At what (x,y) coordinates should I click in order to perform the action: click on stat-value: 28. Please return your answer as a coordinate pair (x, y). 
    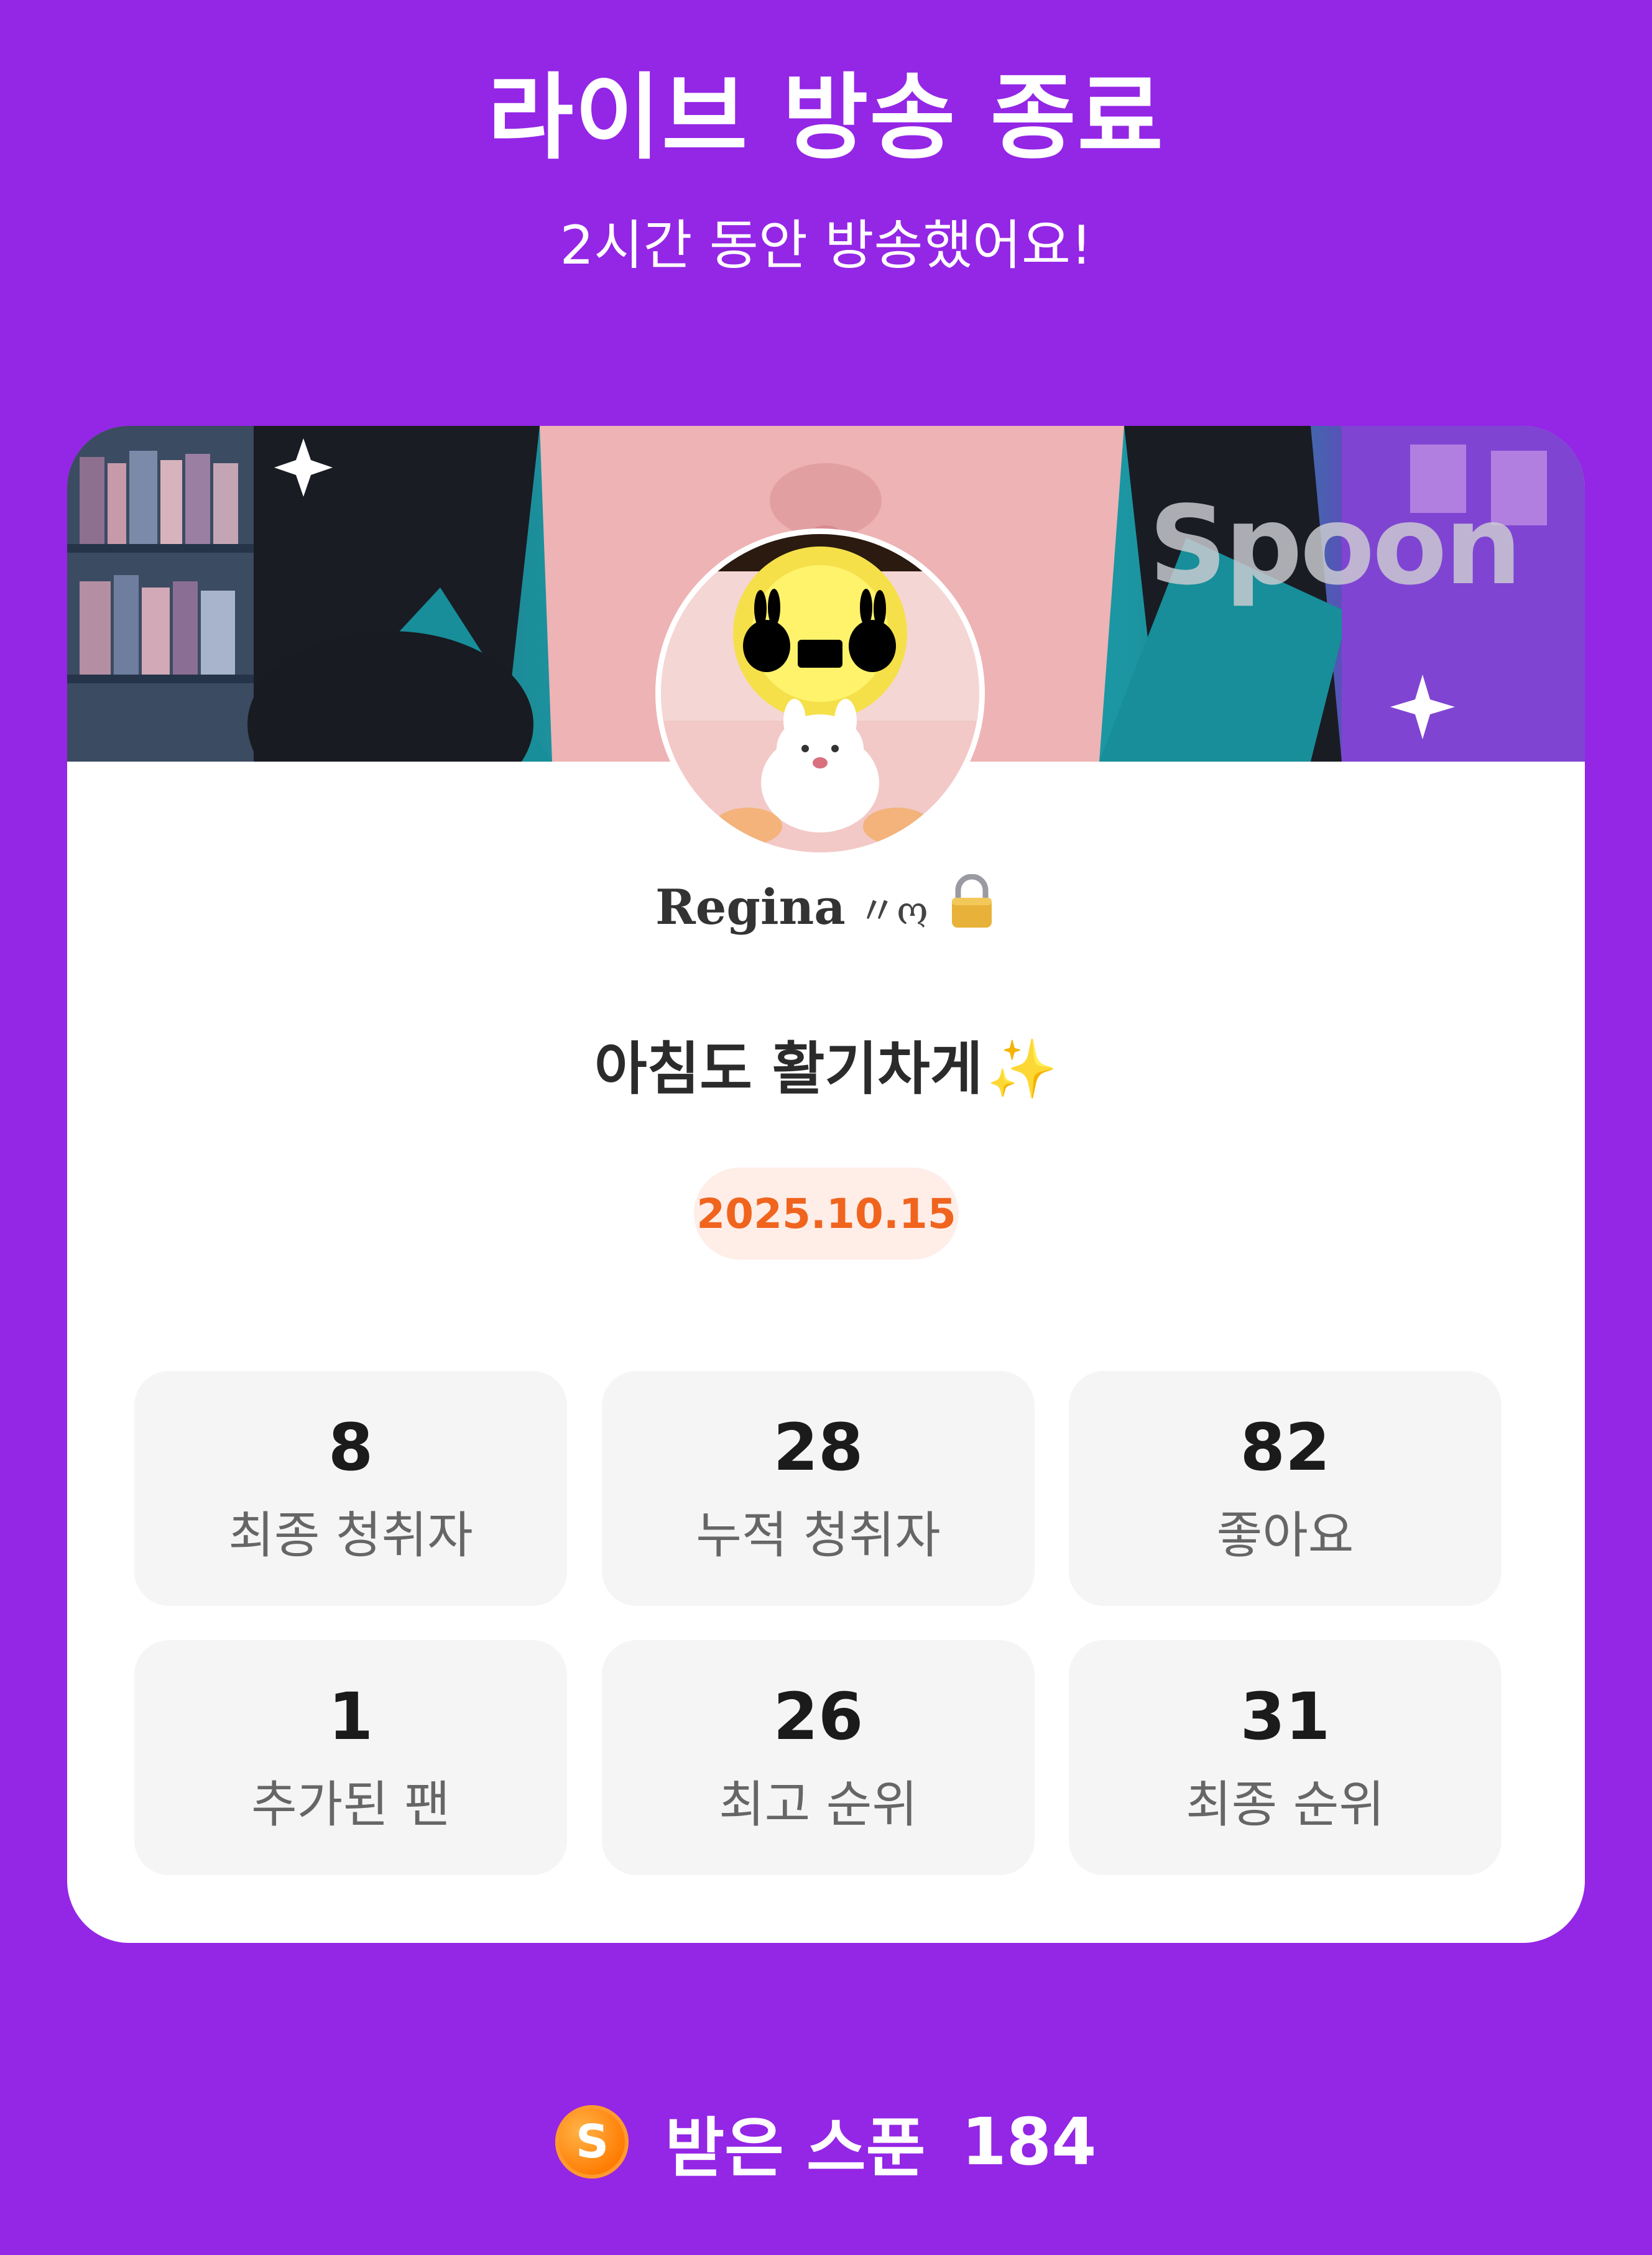
    Looking at the image, I should click on (819, 1447).